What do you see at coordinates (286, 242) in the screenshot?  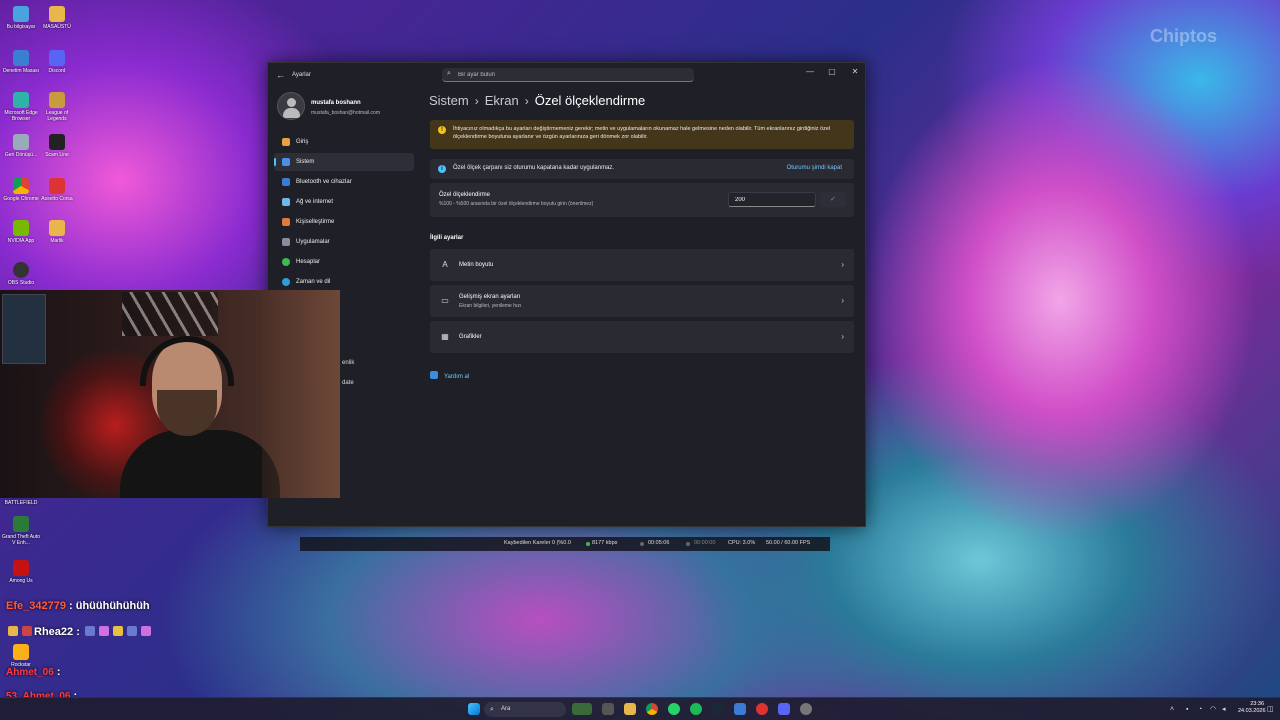 I see `apps-icon` at bounding box center [286, 242].